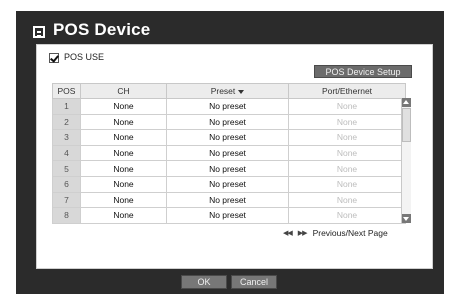 Image resolution: width=449 pixels, height=298 pixels. I want to click on cell-pos: 5, so click(66, 168).